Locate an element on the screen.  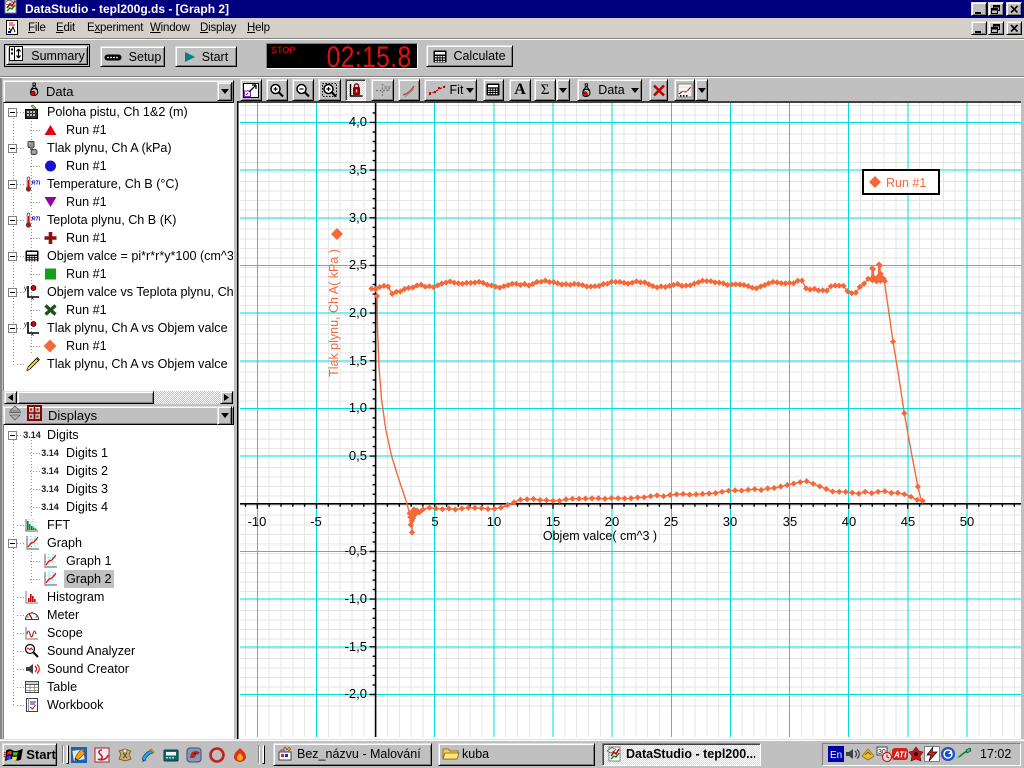
svg-text: -1,0 is located at coordinates (356, 598).